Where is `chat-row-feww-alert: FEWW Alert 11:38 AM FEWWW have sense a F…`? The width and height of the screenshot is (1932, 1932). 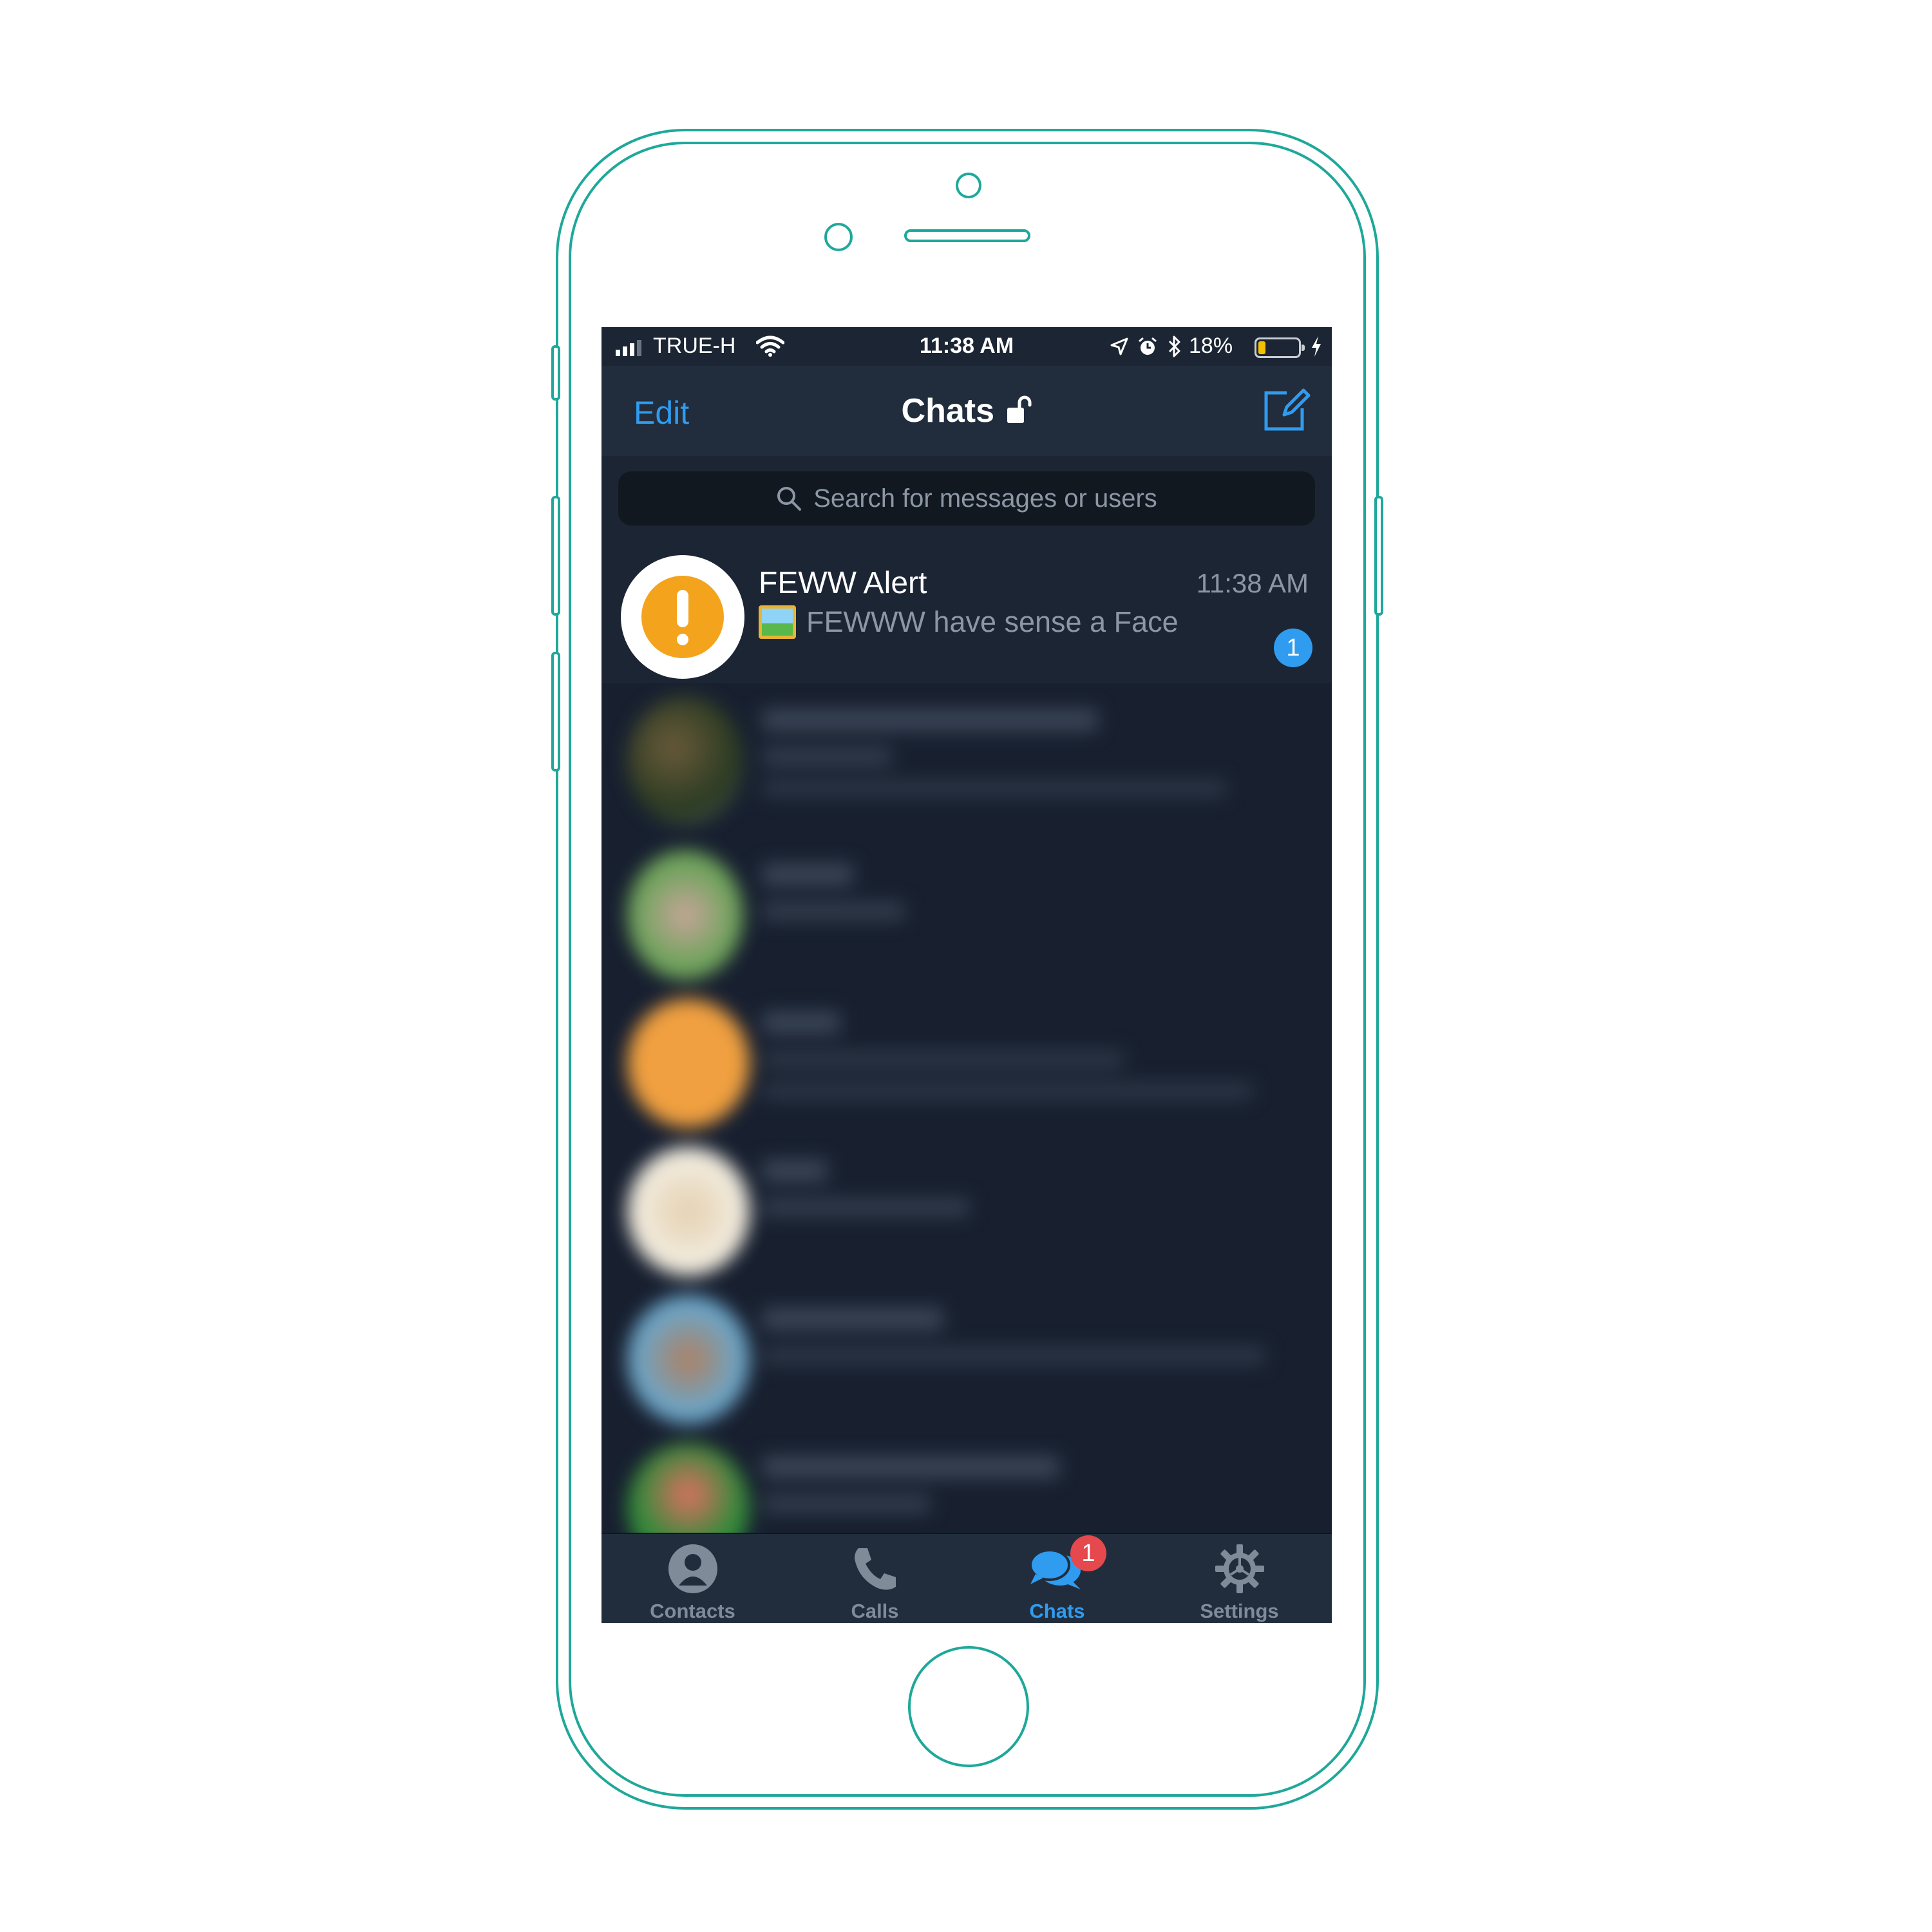 chat-row-feww-alert: FEWW Alert 11:38 AM FEWWW have sense a F… is located at coordinates (967, 613).